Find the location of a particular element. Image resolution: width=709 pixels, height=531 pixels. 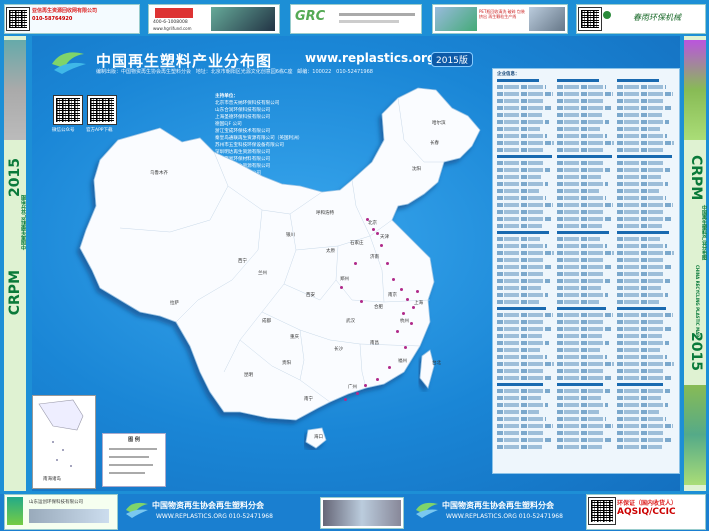

footer-org-2: 中国物资再生协会再生塑料分会 is located at coordinates (498, 505).